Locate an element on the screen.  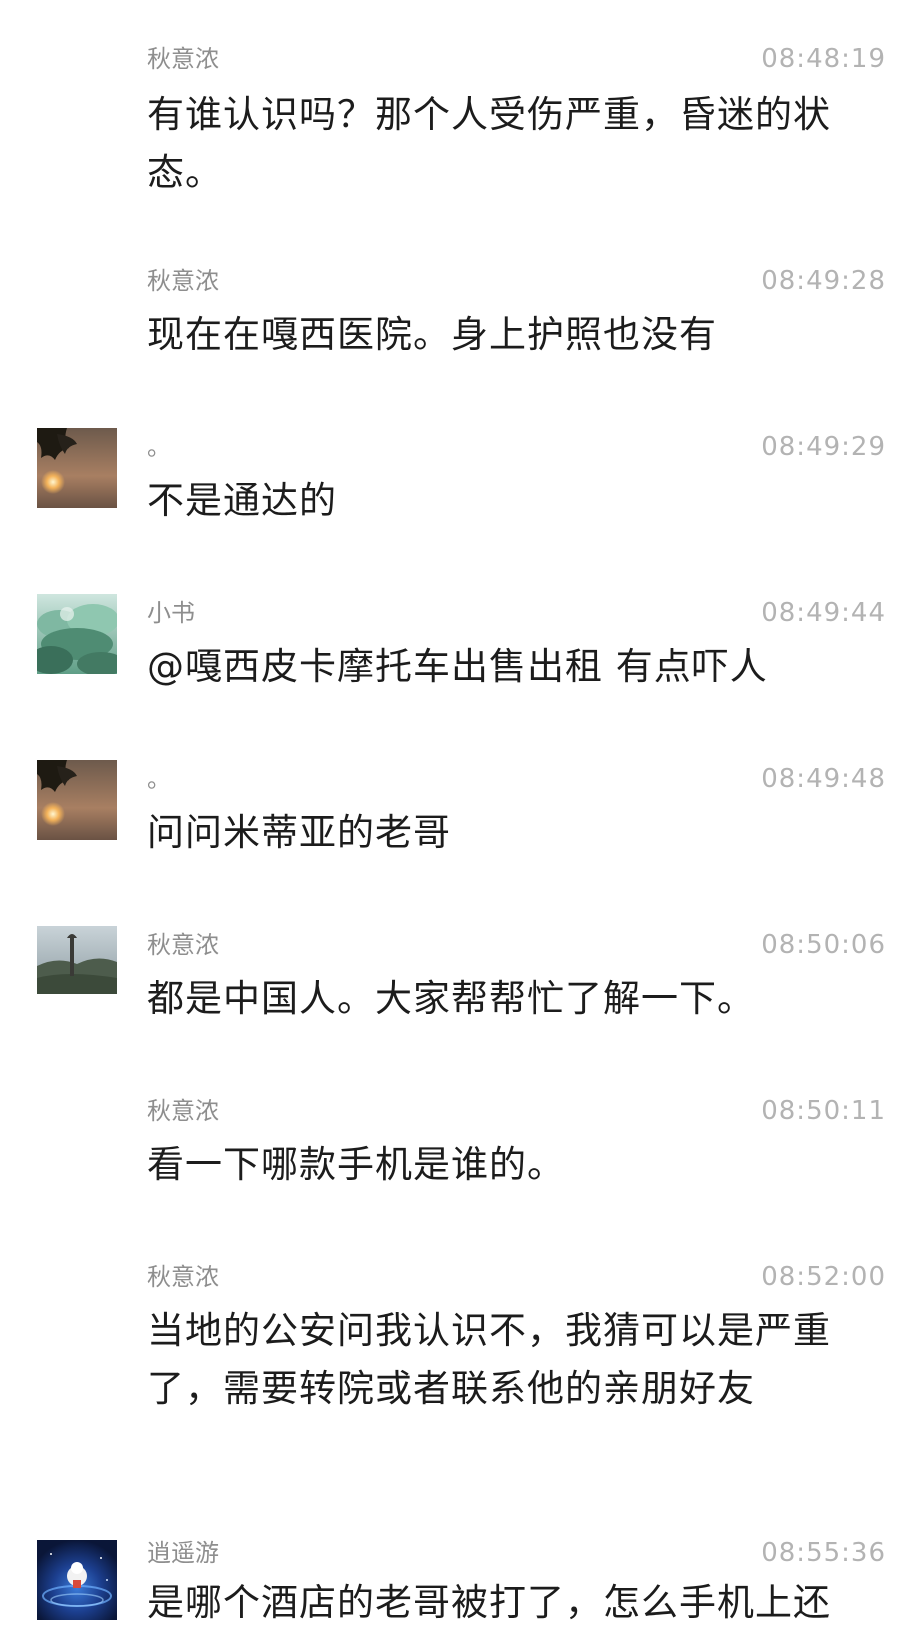
message-timestamp: 08:50:06 is located at coordinates (823, 945).